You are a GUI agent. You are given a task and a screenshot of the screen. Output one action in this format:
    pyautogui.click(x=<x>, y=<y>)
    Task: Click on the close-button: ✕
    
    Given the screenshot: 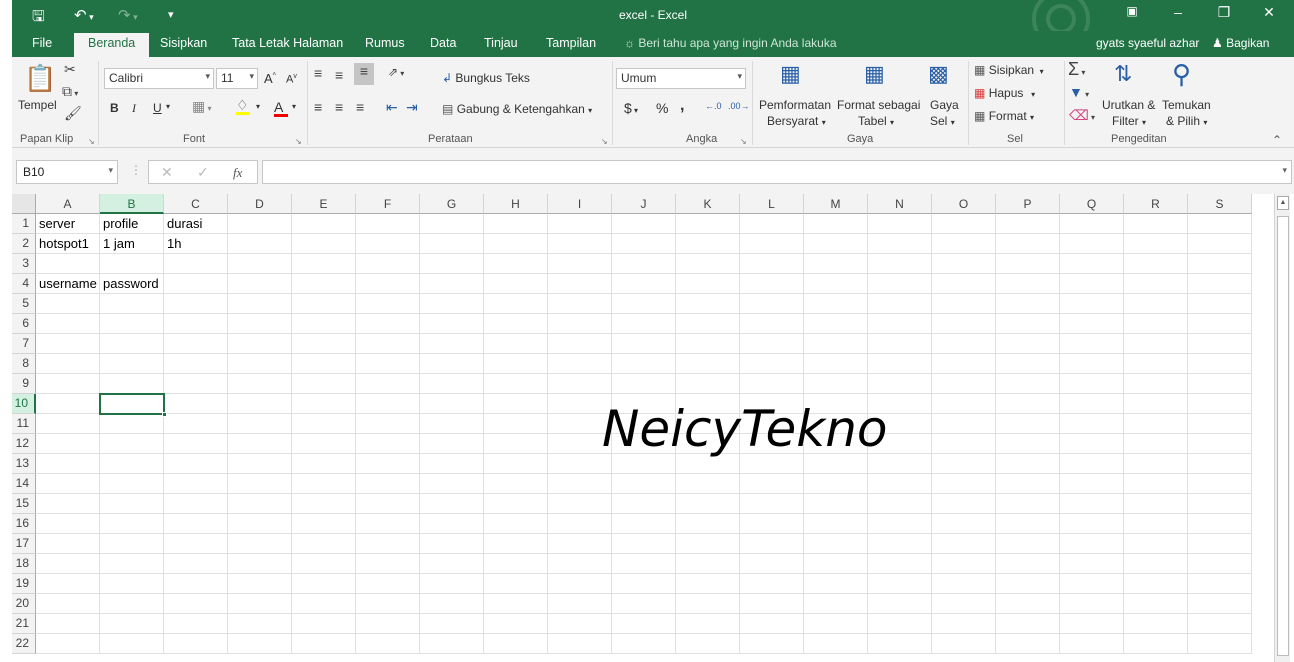 What is the action you would take?
    pyautogui.click(x=1269, y=12)
    